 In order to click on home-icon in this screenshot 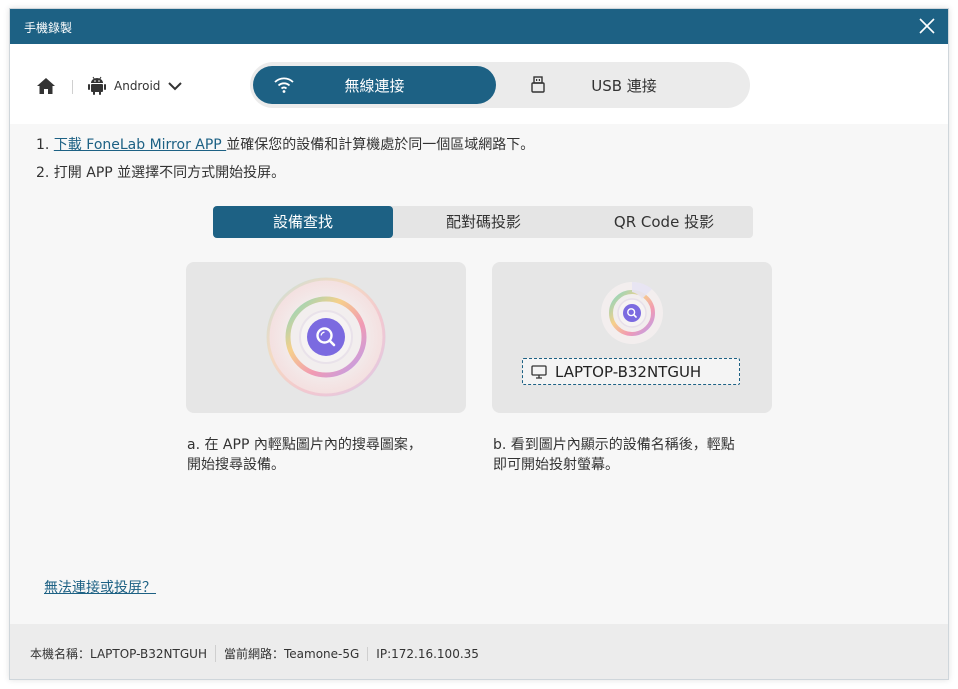, I will do `click(46, 86)`.